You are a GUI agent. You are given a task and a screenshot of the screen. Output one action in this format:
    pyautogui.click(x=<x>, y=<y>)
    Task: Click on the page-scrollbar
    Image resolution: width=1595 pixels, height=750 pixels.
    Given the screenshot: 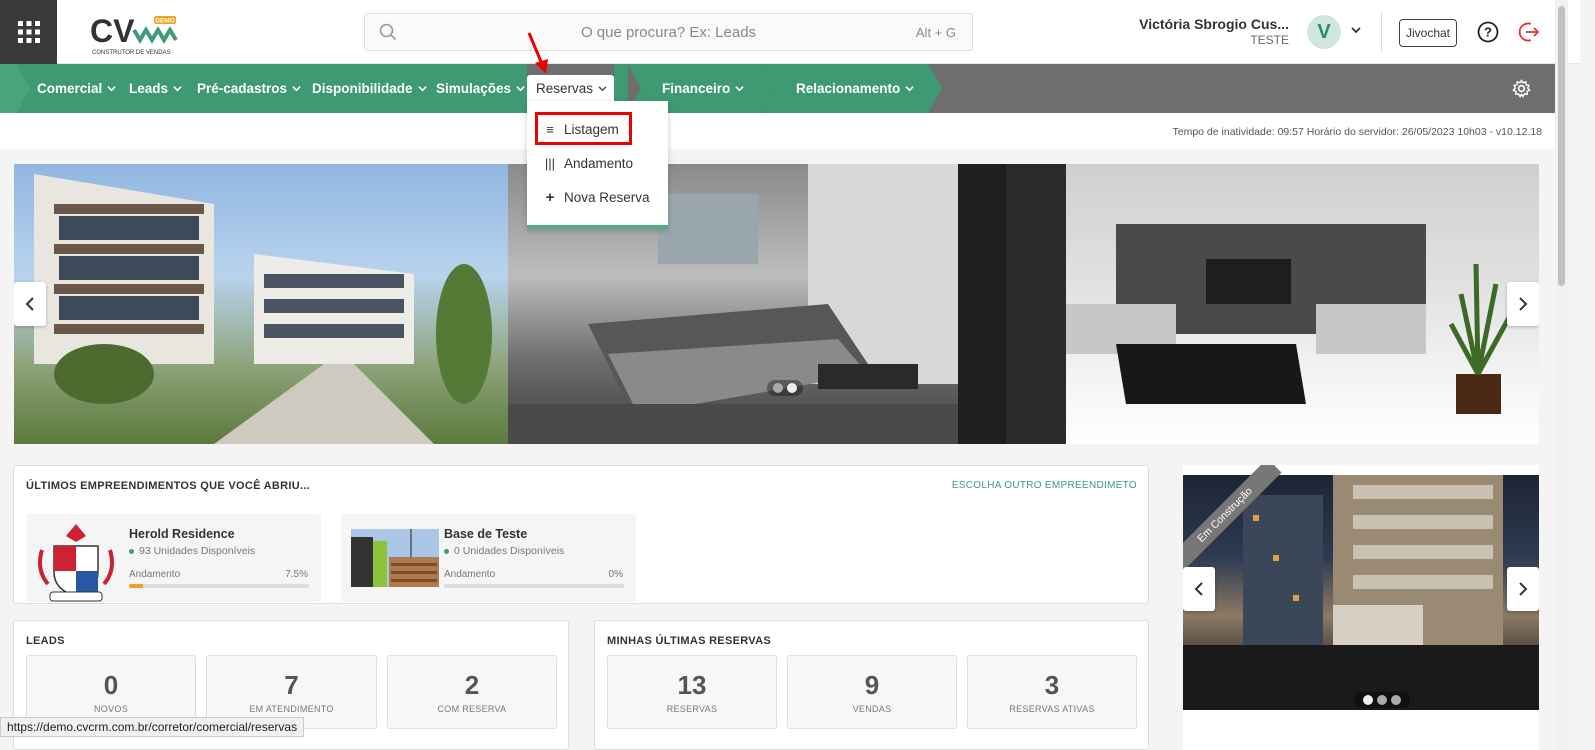 What is the action you would take?
    pyautogui.click(x=1561, y=375)
    